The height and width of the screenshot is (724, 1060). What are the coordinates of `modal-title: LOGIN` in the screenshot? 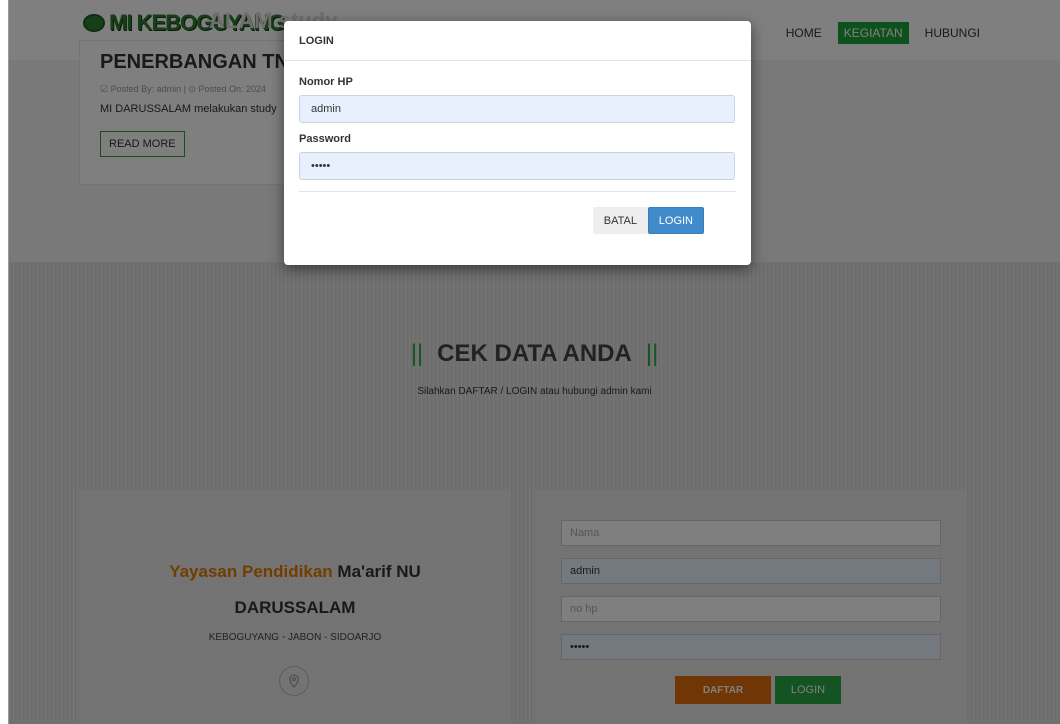 It's located at (517, 41).